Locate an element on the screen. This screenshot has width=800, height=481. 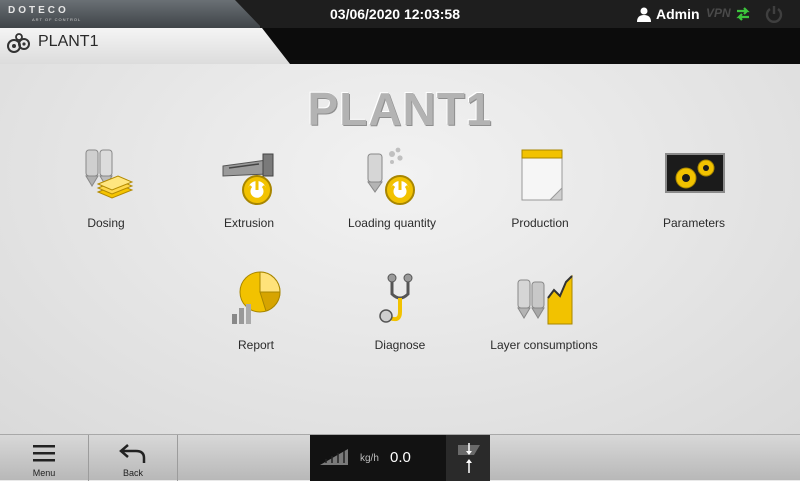
datetime: 03/06/2020 12:03:58 is located at coordinates (395, 14).